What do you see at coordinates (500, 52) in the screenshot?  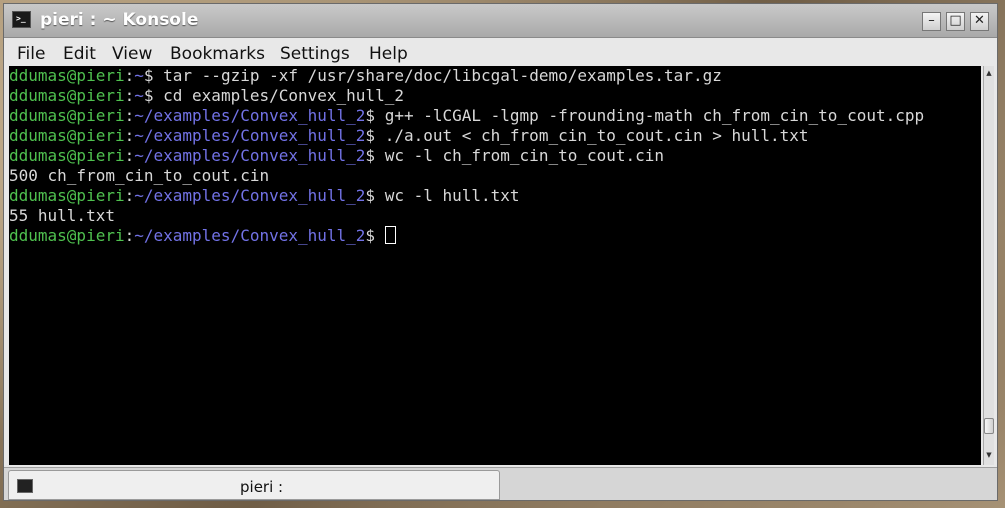 I see `menu-bar: File Edit View Bookmarks Settings Help` at bounding box center [500, 52].